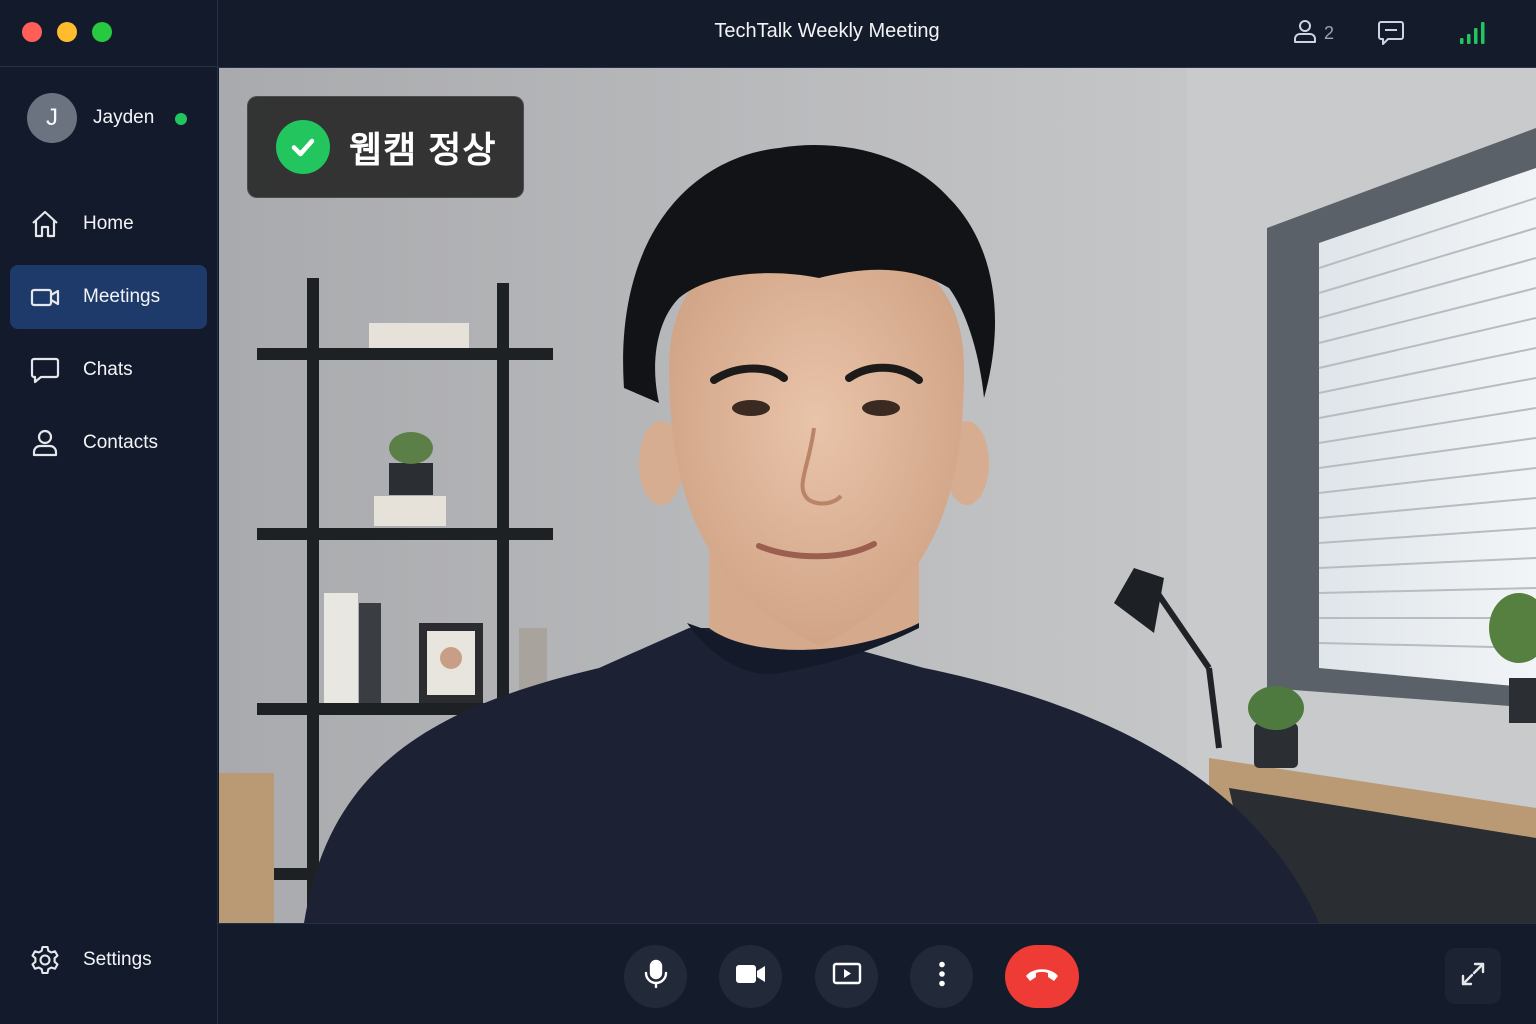 This screenshot has height=1024, width=1536. I want to click on check-circle-icon, so click(303, 147).